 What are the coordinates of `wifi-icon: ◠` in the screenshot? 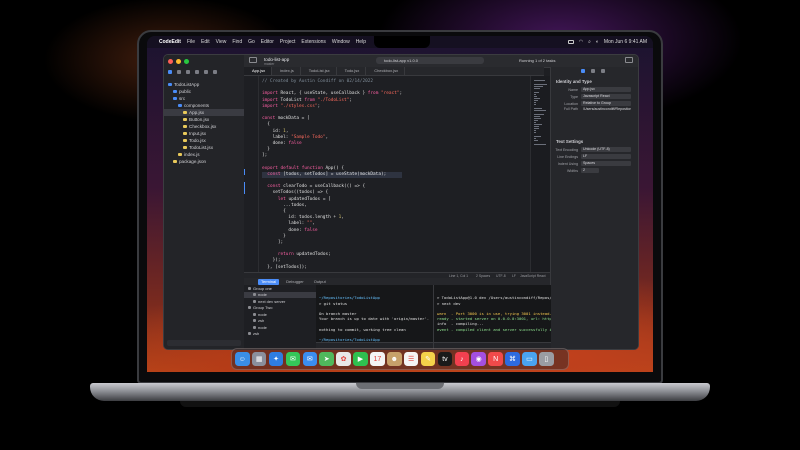 It's located at (581, 42).